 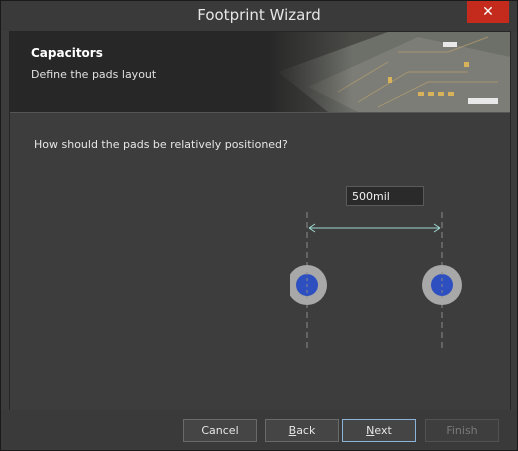 I want to click on page-title: Capacitors, so click(x=67, y=53).